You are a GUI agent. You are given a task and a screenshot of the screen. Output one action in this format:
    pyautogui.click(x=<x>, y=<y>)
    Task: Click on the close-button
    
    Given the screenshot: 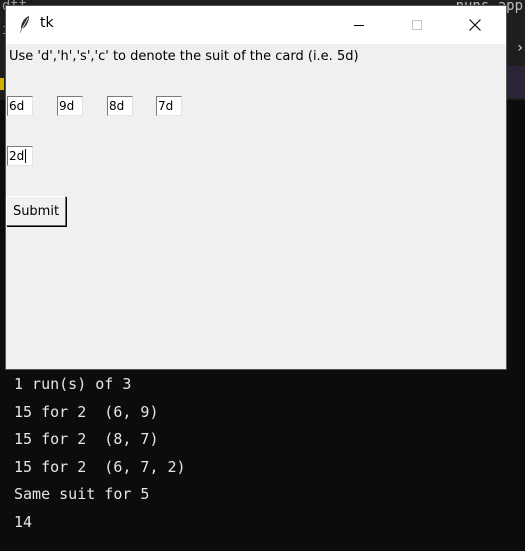 What is the action you would take?
    pyautogui.click(x=475, y=25)
    